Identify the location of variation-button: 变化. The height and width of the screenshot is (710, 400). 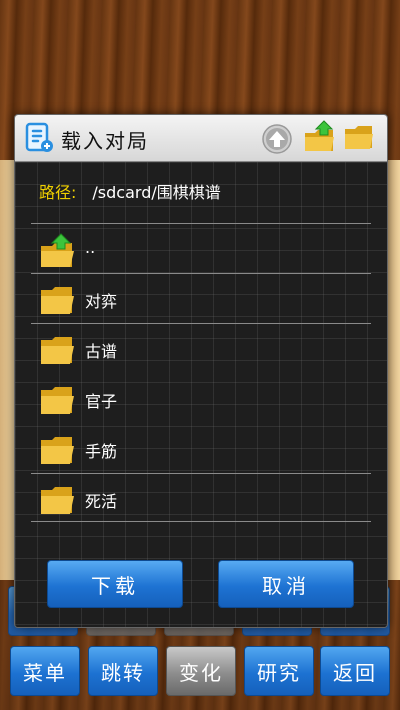
(201, 671).